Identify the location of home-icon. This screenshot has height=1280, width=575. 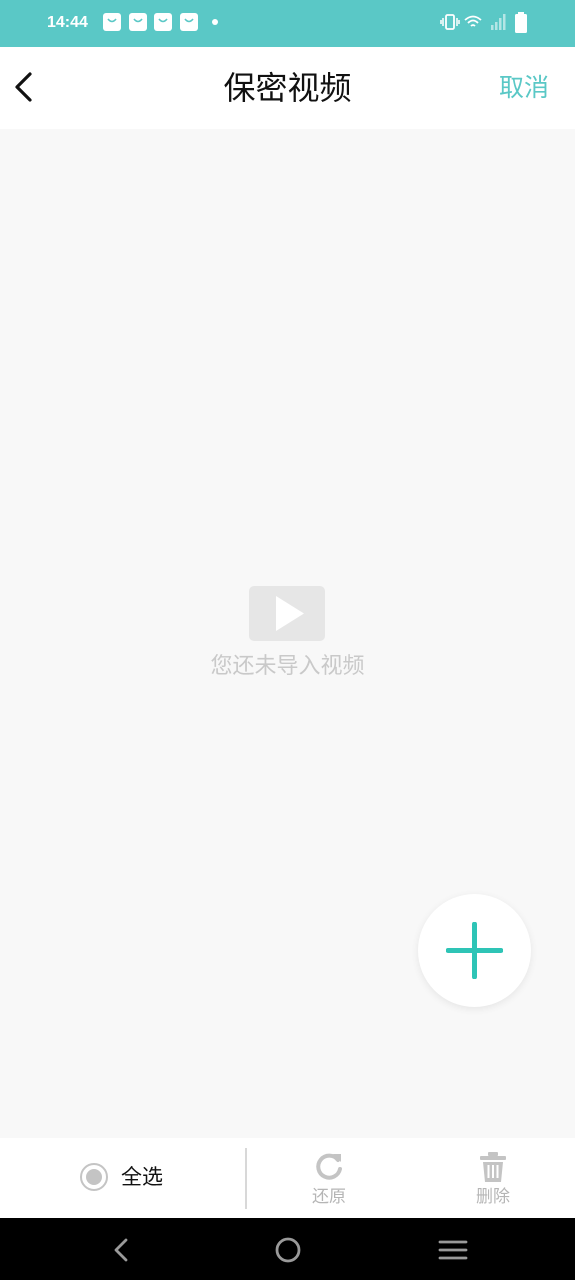
(288, 1250).